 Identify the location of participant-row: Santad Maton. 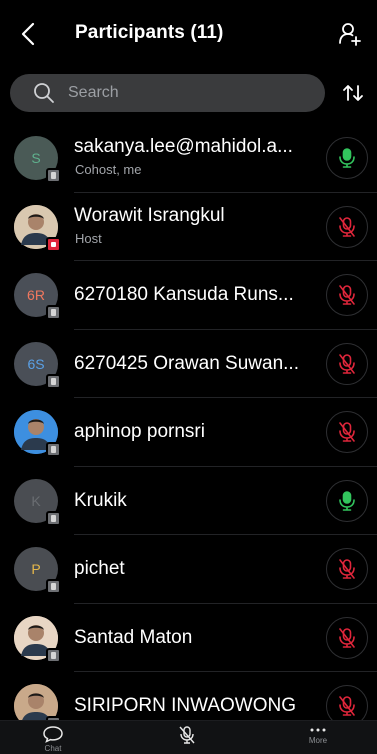
(188, 638).